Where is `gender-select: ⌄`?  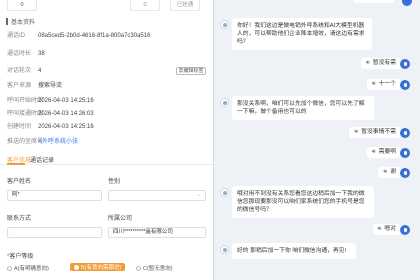 gender-select: ⌄ is located at coordinates (157, 195).